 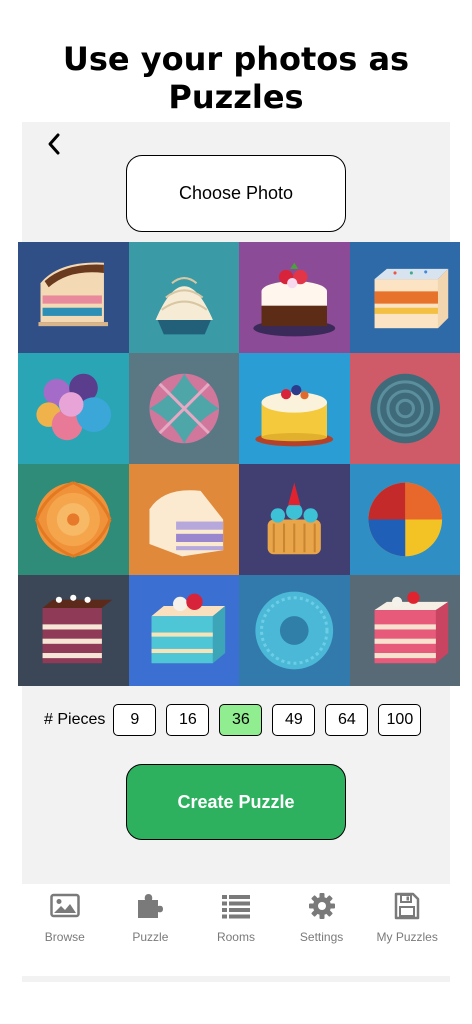 What do you see at coordinates (404, 630) in the screenshot?
I see `photo-tile-pink-cake-square` at bounding box center [404, 630].